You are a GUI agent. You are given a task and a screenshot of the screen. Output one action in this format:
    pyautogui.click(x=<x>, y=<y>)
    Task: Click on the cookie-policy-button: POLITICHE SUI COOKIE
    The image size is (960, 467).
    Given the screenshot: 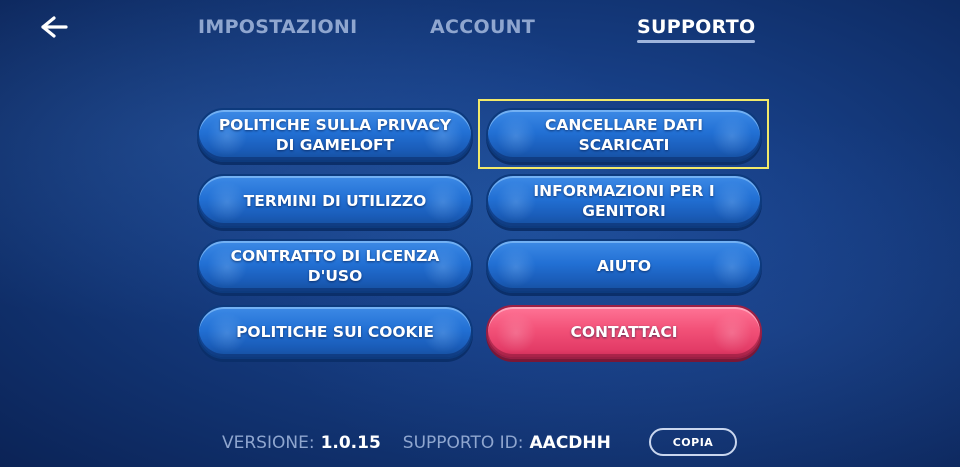 What is the action you would take?
    pyautogui.click(x=335, y=332)
    